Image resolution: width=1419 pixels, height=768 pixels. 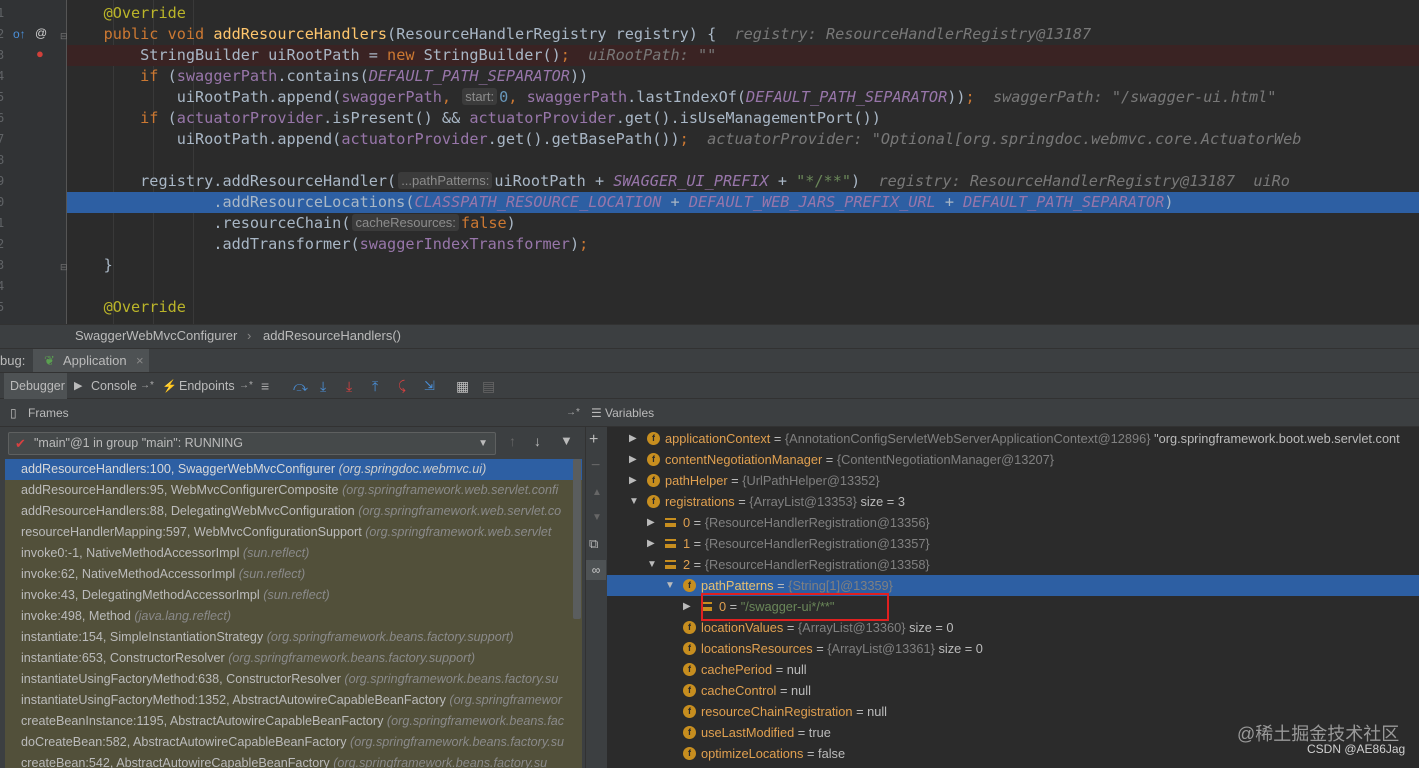 I want to click on line-number: 8, so click(x=4, y=160).